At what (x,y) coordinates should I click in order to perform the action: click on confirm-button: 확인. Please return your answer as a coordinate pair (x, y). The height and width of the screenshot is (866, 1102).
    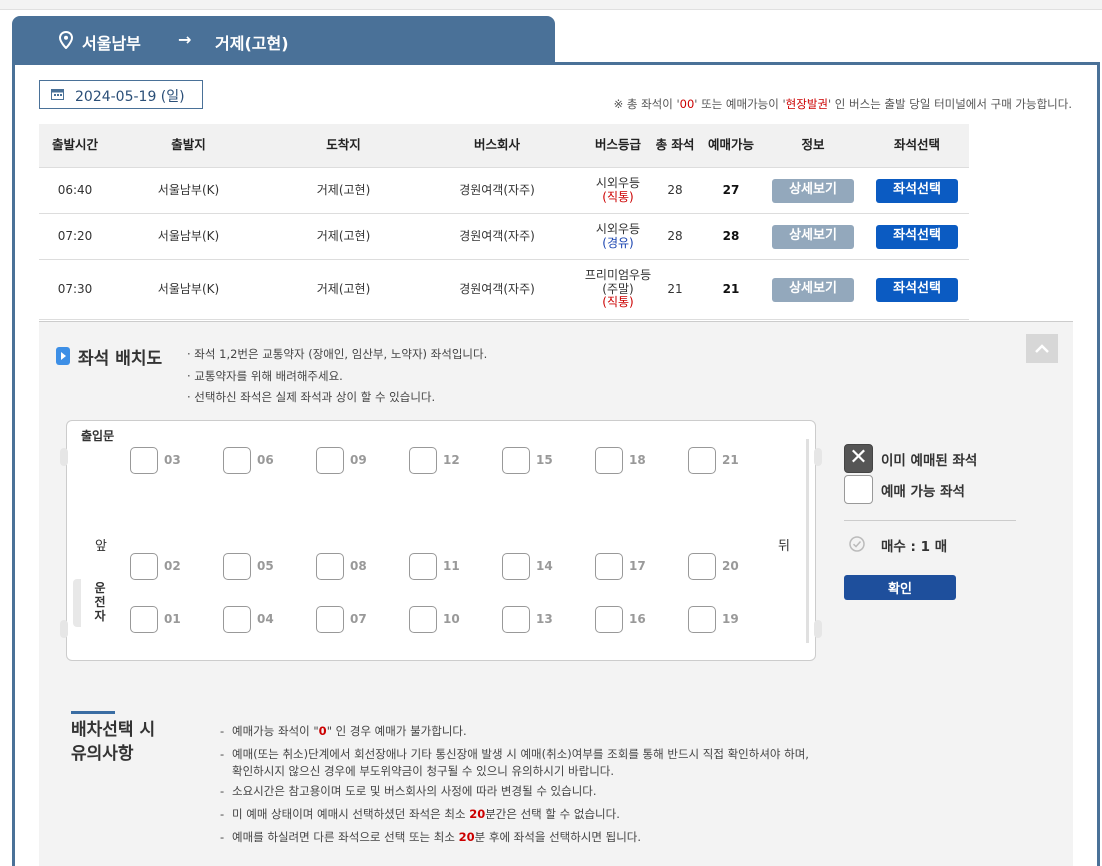
    Looking at the image, I should click on (900, 587).